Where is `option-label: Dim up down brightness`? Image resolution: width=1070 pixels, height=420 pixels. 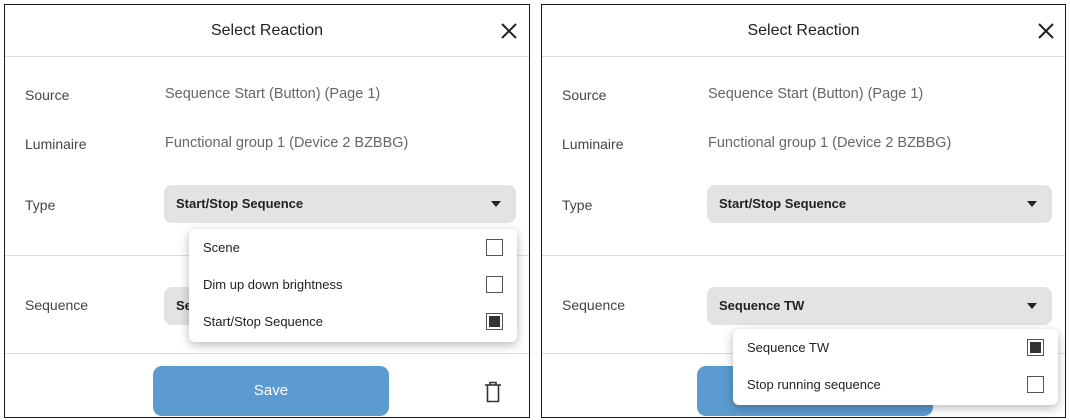 option-label: Dim up down brightness is located at coordinates (273, 284).